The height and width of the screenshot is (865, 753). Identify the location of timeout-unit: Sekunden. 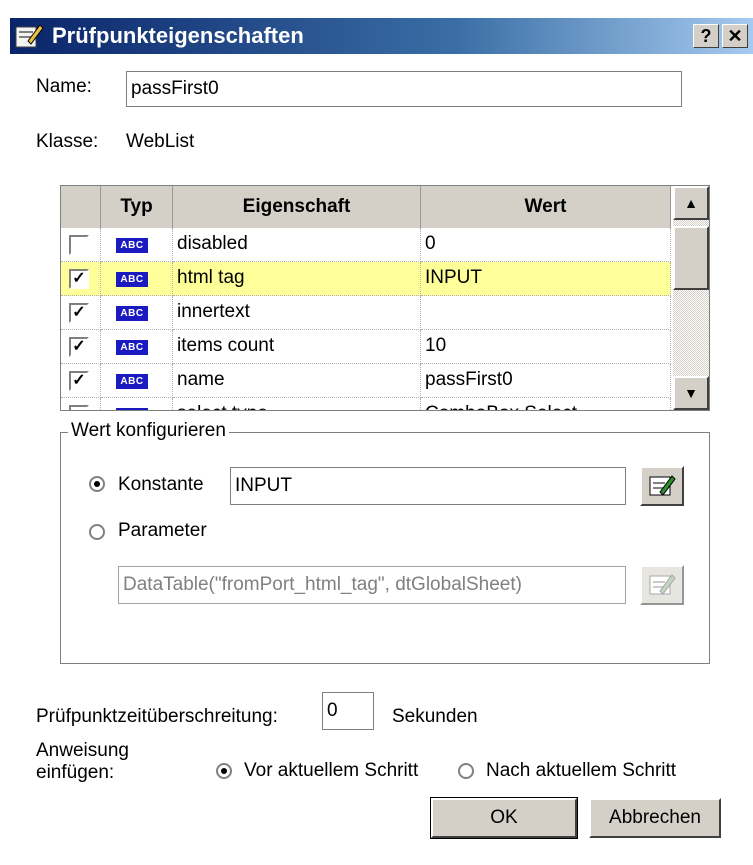
(435, 716).